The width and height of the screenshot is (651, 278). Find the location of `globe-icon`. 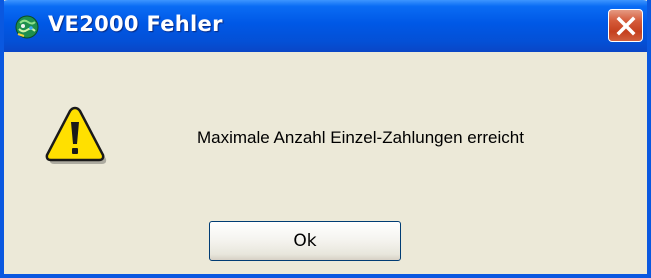

globe-icon is located at coordinates (27, 27).